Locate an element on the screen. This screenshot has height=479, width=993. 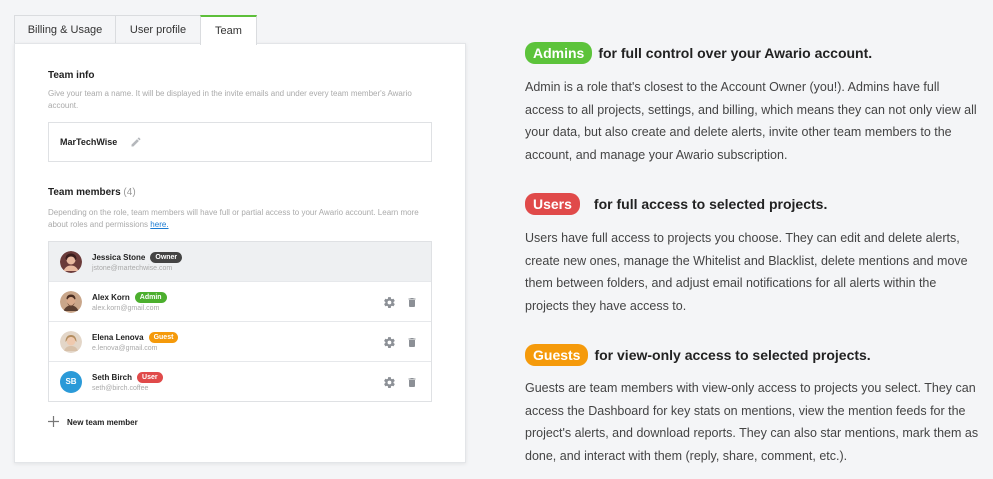
role-badge: Guest is located at coordinates (163, 337).